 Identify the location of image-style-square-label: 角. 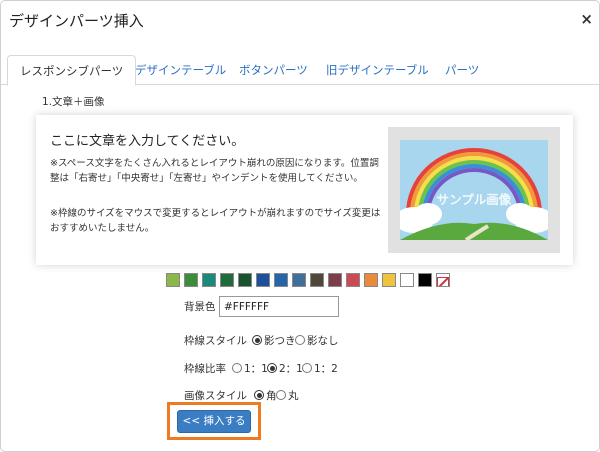
(271, 396).